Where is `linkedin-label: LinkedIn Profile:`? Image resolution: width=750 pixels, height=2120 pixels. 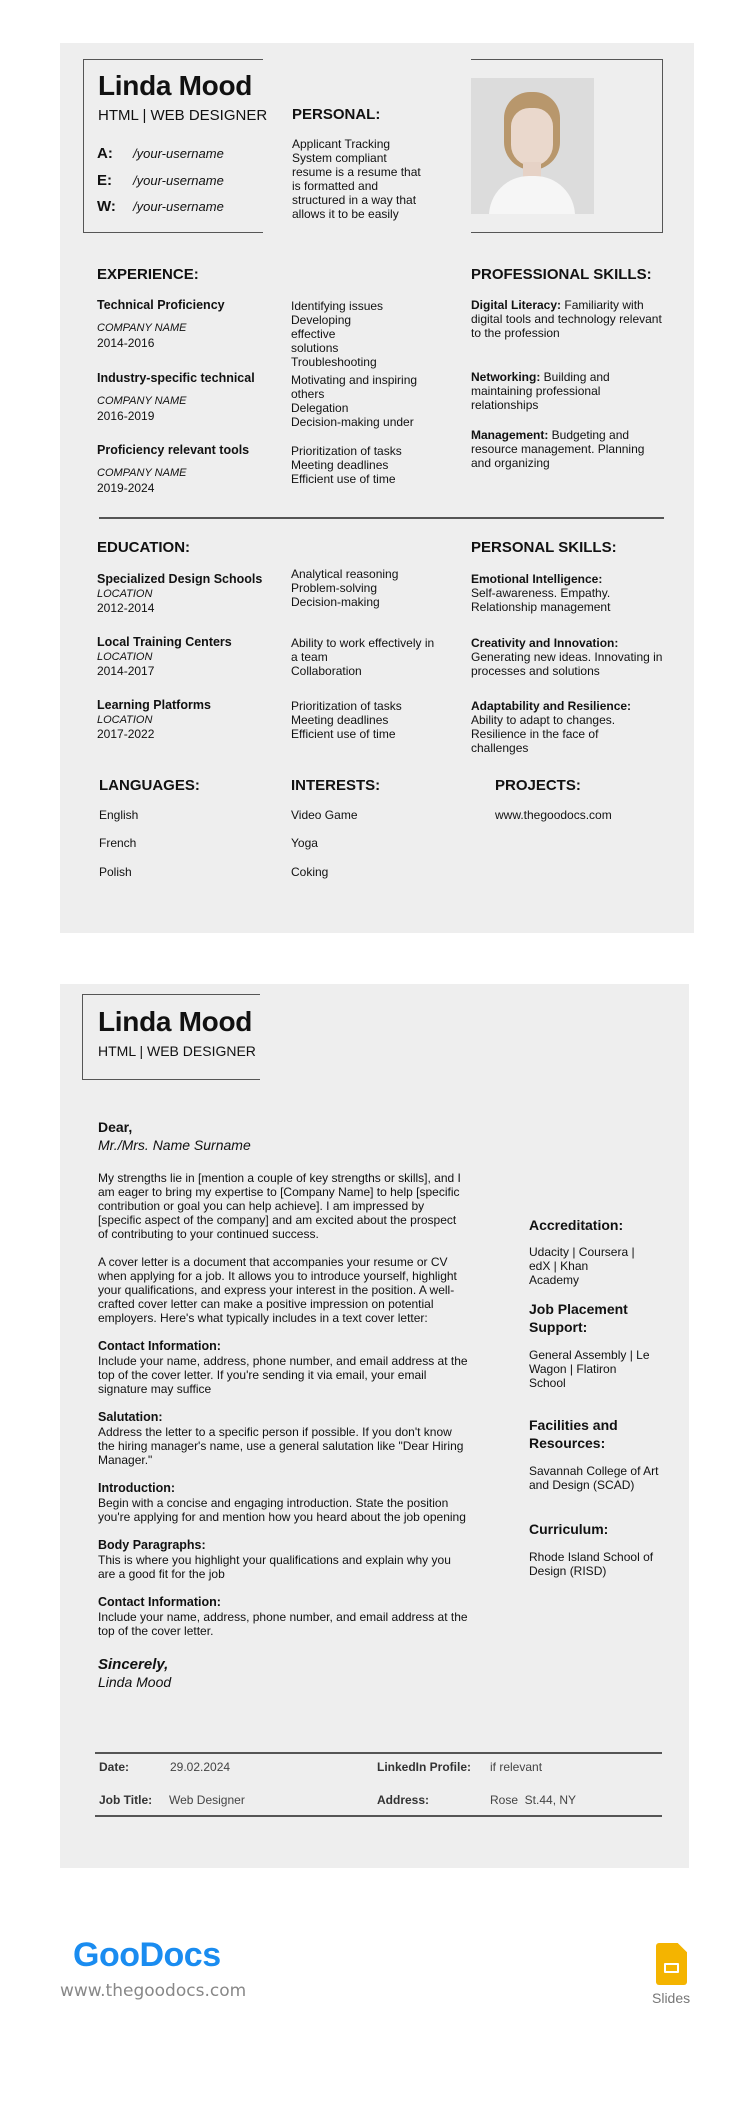 linkedin-label: LinkedIn Profile: is located at coordinates (424, 1767).